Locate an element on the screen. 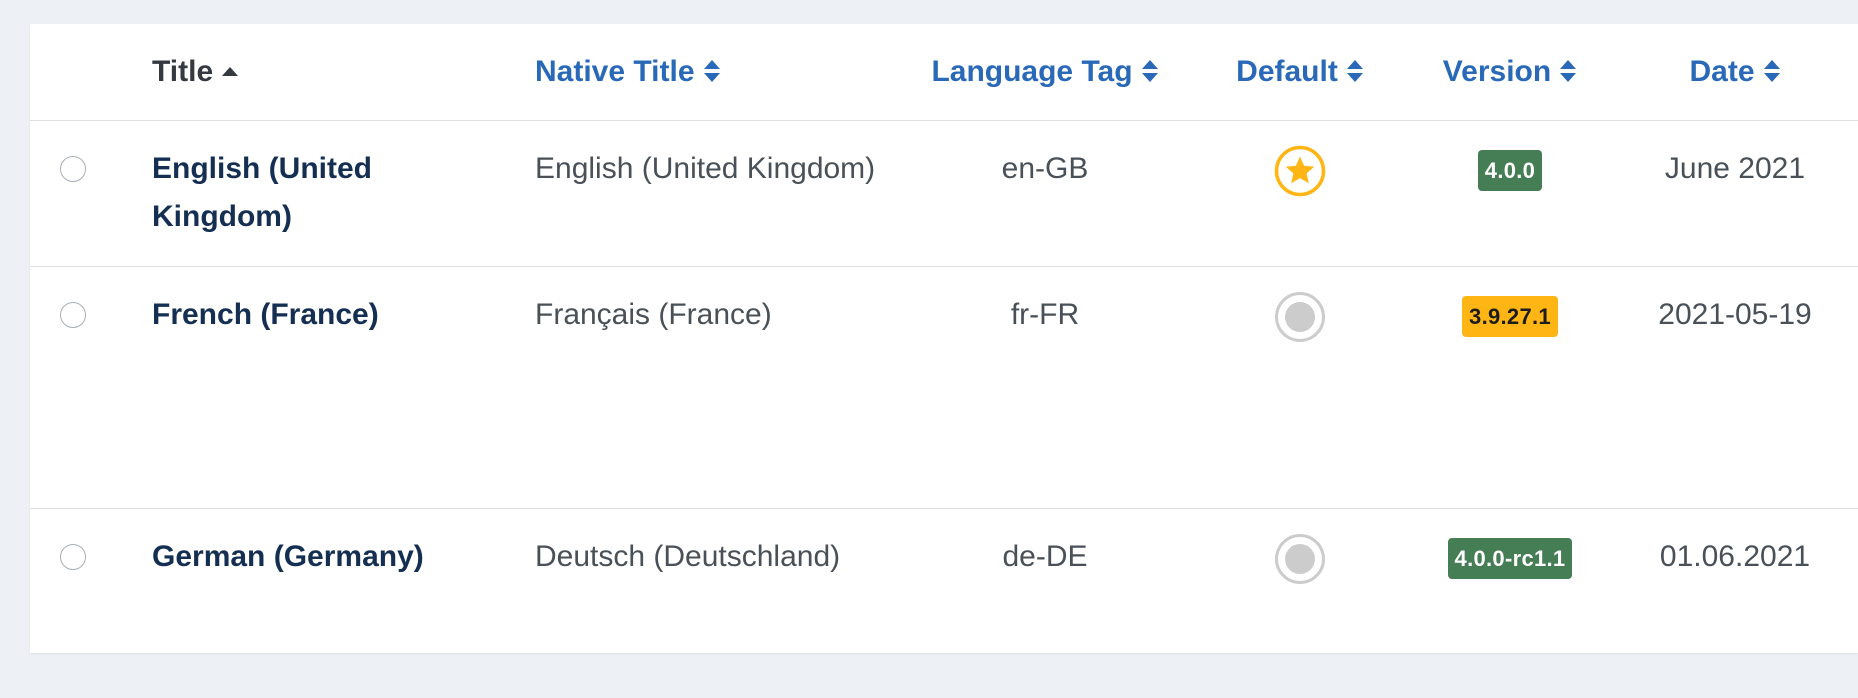 The height and width of the screenshot is (698, 1858). column-header-version: Version is located at coordinates (1510, 72).